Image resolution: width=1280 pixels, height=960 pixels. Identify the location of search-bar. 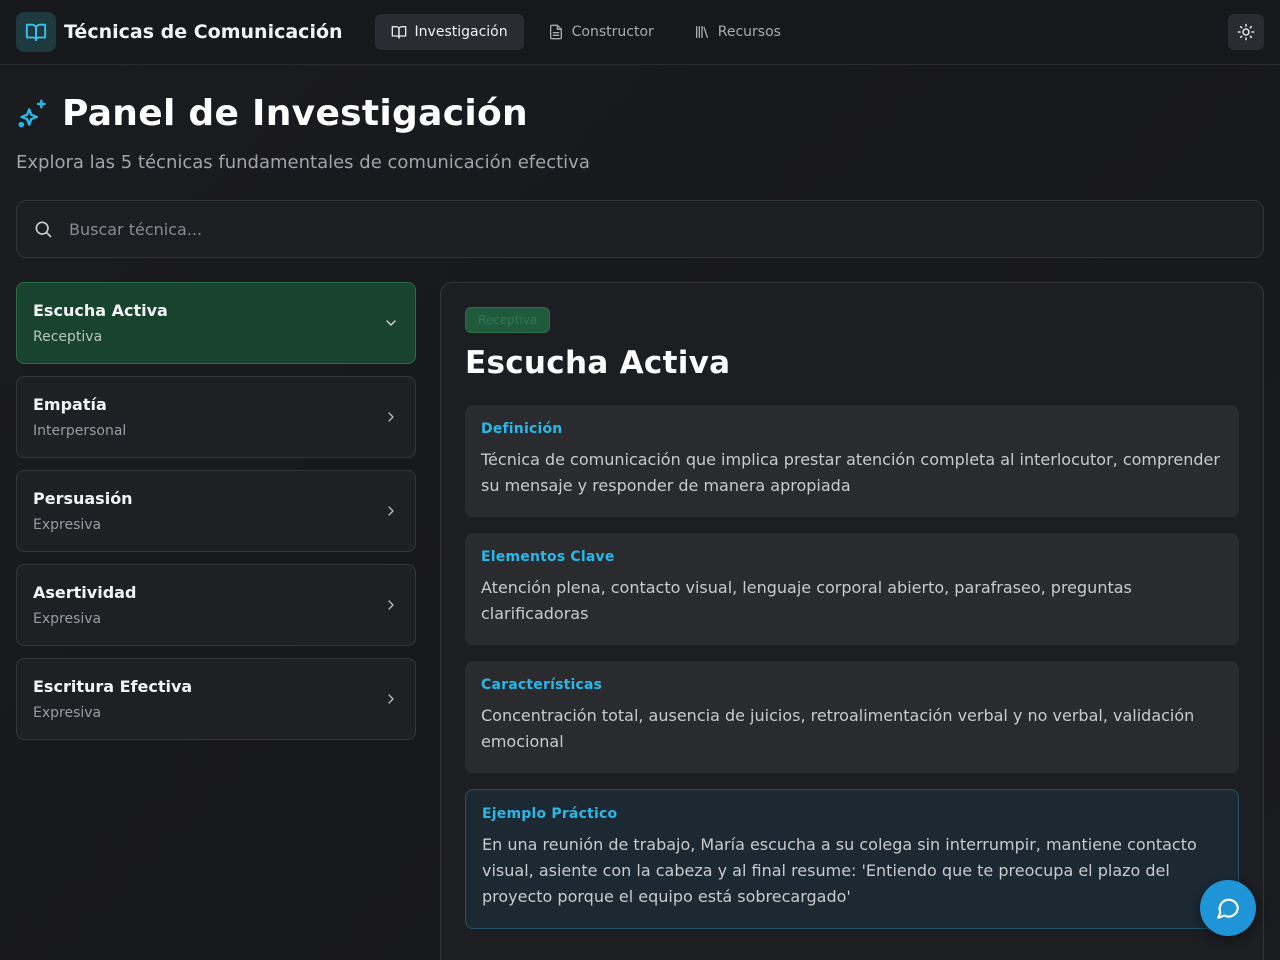
(640, 229).